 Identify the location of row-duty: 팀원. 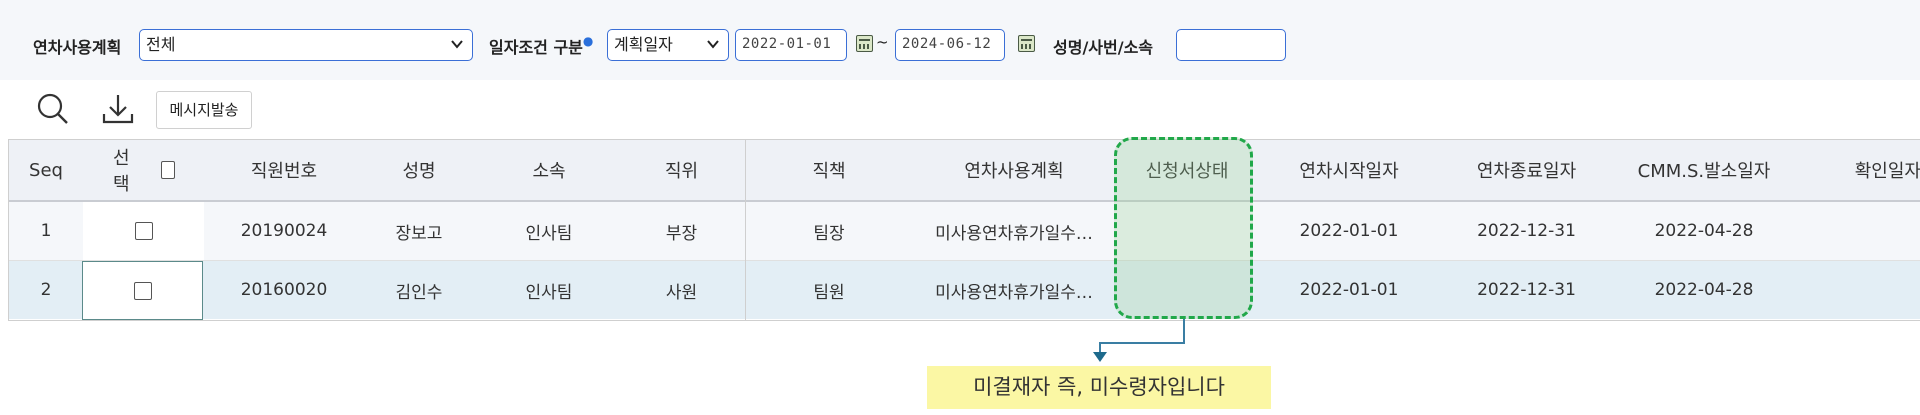
(829, 292).